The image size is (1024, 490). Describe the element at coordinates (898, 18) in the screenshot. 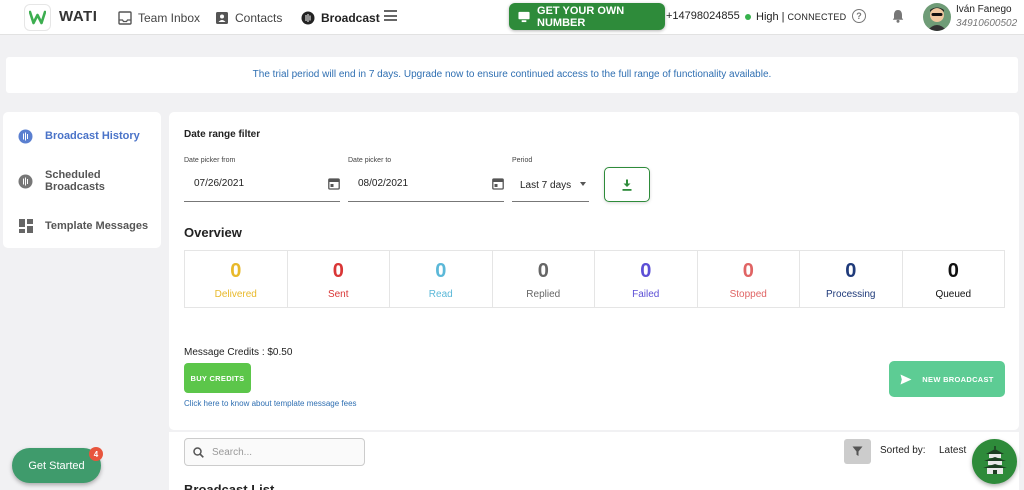

I see `bell-icon` at that location.